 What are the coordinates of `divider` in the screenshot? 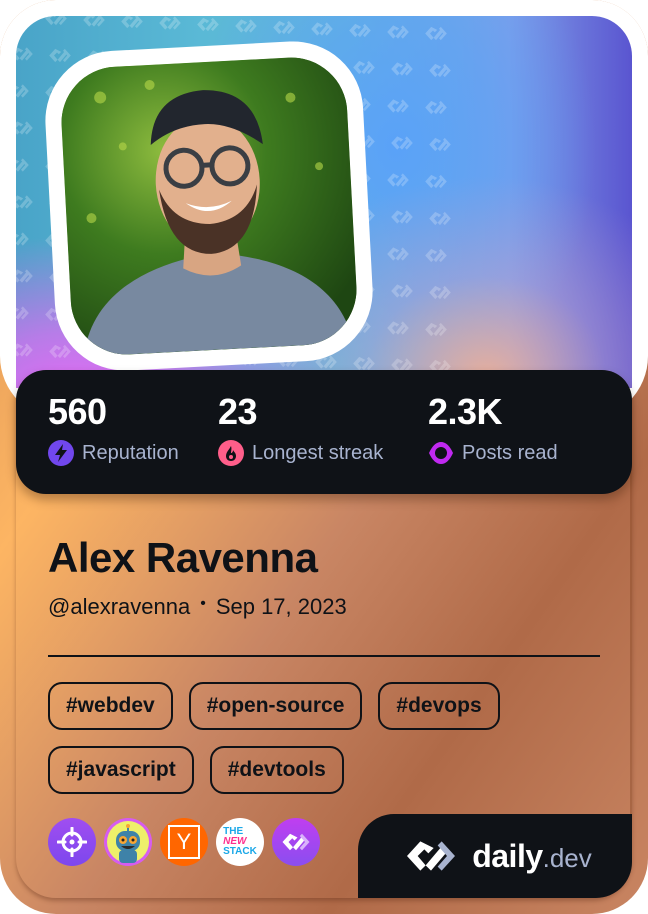 It's located at (324, 656).